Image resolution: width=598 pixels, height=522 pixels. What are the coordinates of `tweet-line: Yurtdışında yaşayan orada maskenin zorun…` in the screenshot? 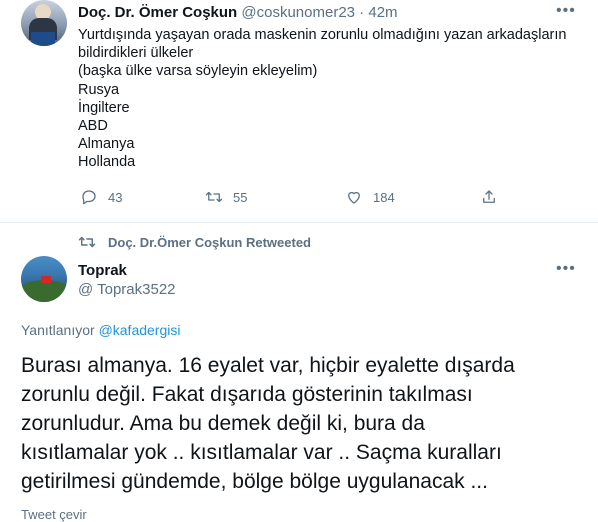 It's located at (322, 35).